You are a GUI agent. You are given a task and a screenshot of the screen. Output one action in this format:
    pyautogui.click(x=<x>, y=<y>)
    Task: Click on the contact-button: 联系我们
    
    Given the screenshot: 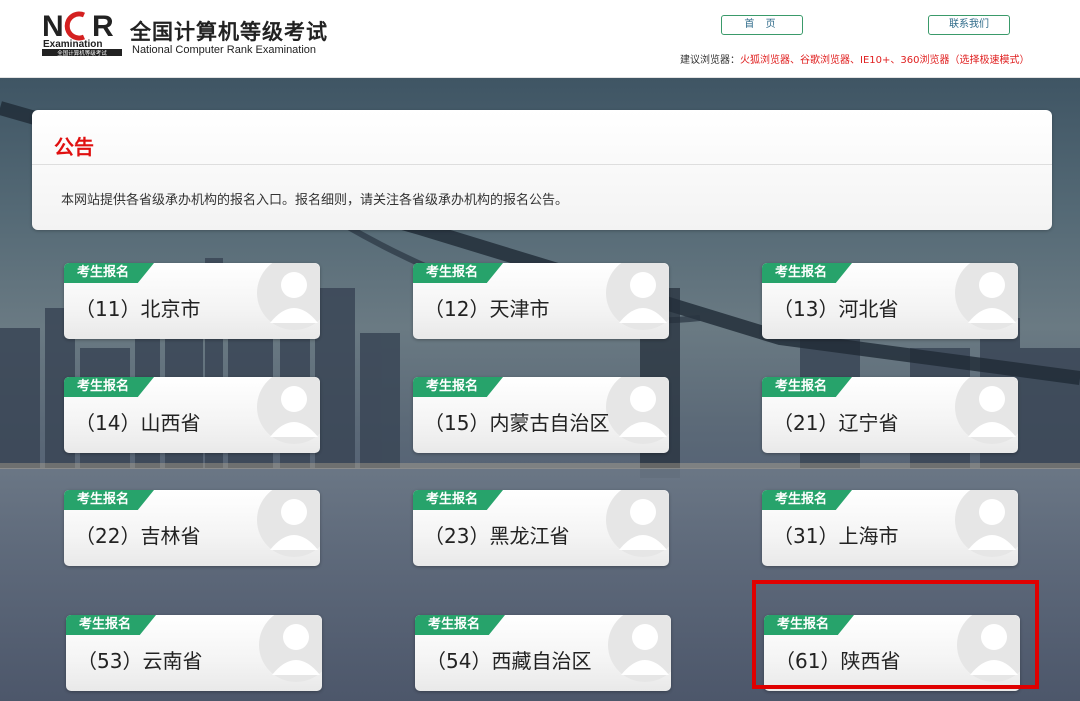 What is the action you would take?
    pyautogui.click(x=969, y=25)
    